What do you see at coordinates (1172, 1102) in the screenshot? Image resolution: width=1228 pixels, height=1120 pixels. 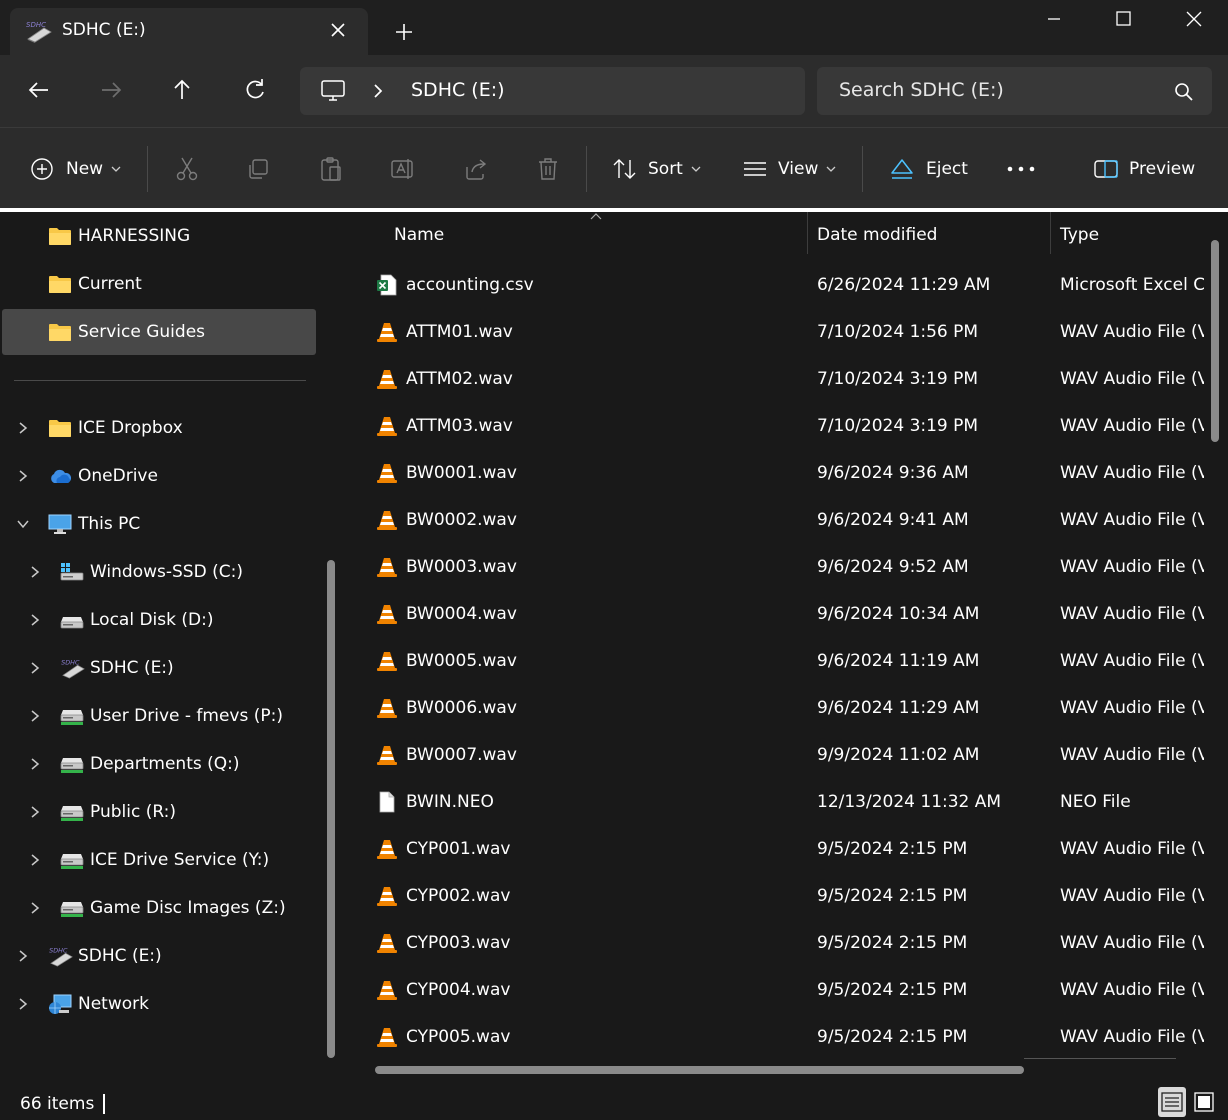 I see `details-view-button` at bounding box center [1172, 1102].